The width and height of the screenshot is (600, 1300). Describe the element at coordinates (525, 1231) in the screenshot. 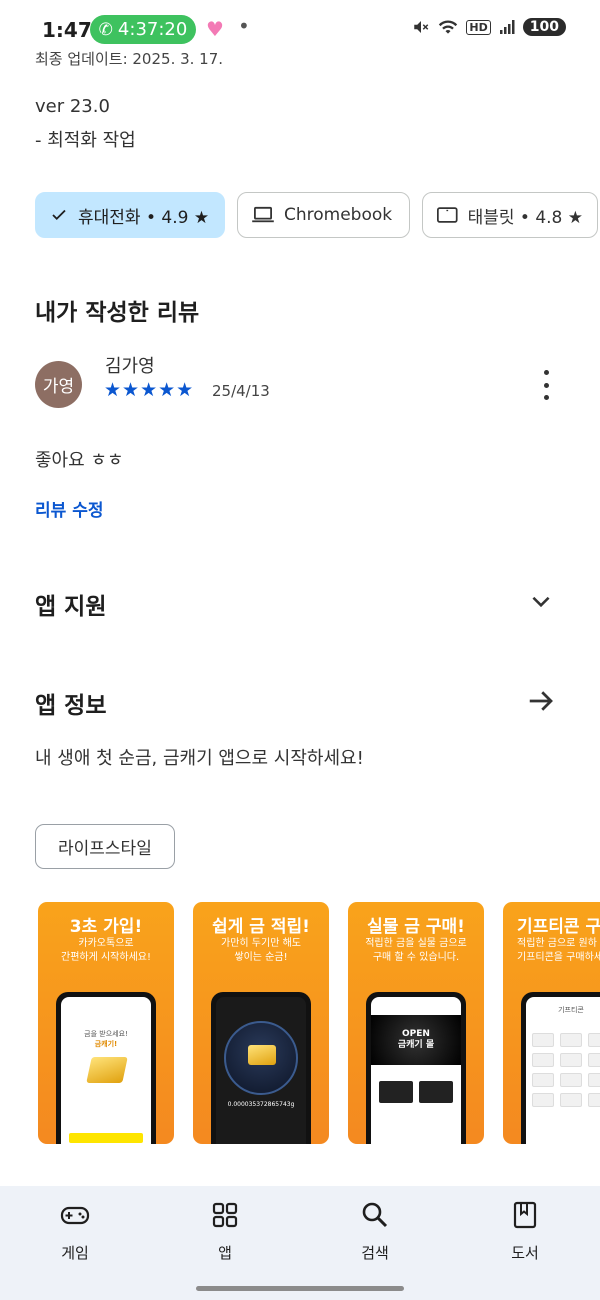

I see `nav-books: 도서` at that location.